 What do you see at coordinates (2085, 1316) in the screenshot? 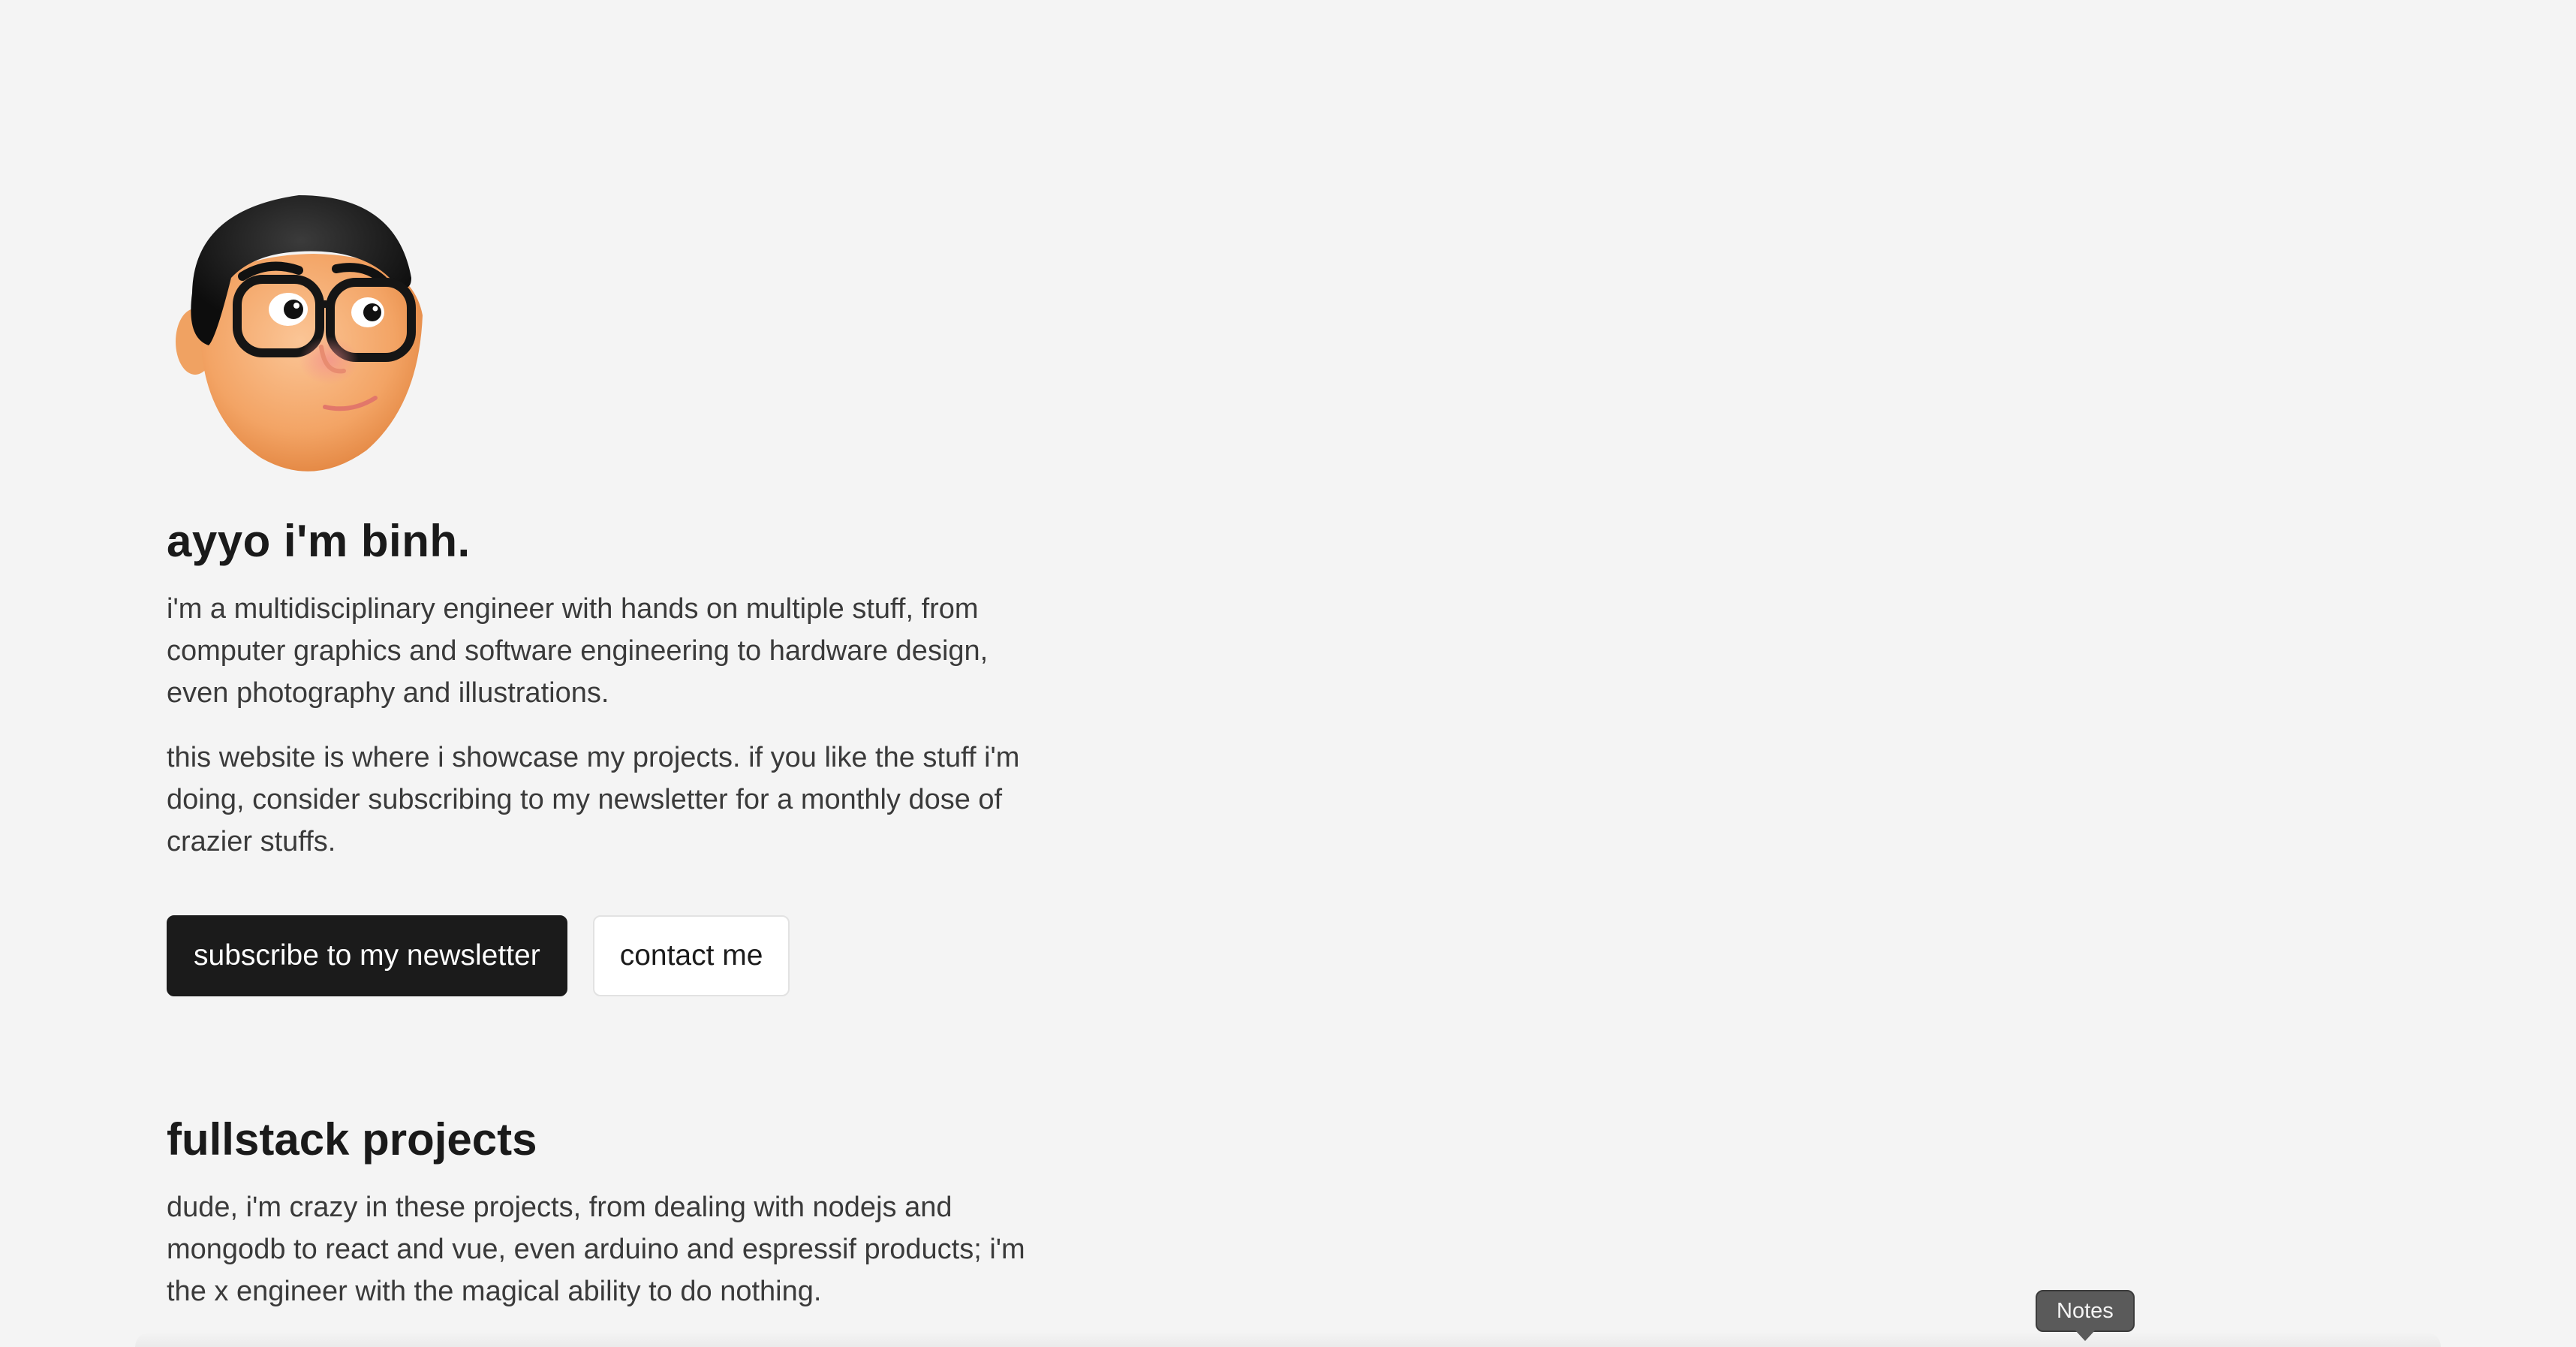
I see `dock-tooltip: Notes` at bounding box center [2085, 1316].